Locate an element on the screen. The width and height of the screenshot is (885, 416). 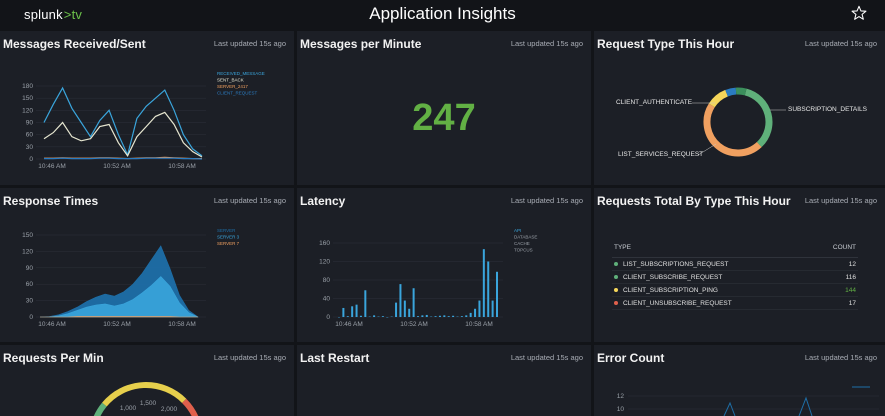
y-tick-label: 120 is located at coordinates (27, 110).